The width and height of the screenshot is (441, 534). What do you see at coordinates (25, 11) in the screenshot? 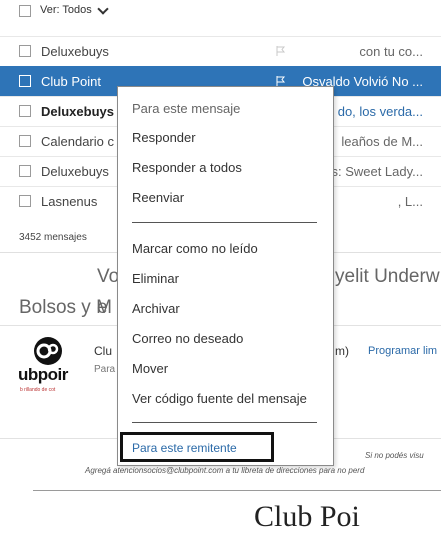
I see `select-all-checkbox` at bounding box center [25, 11].